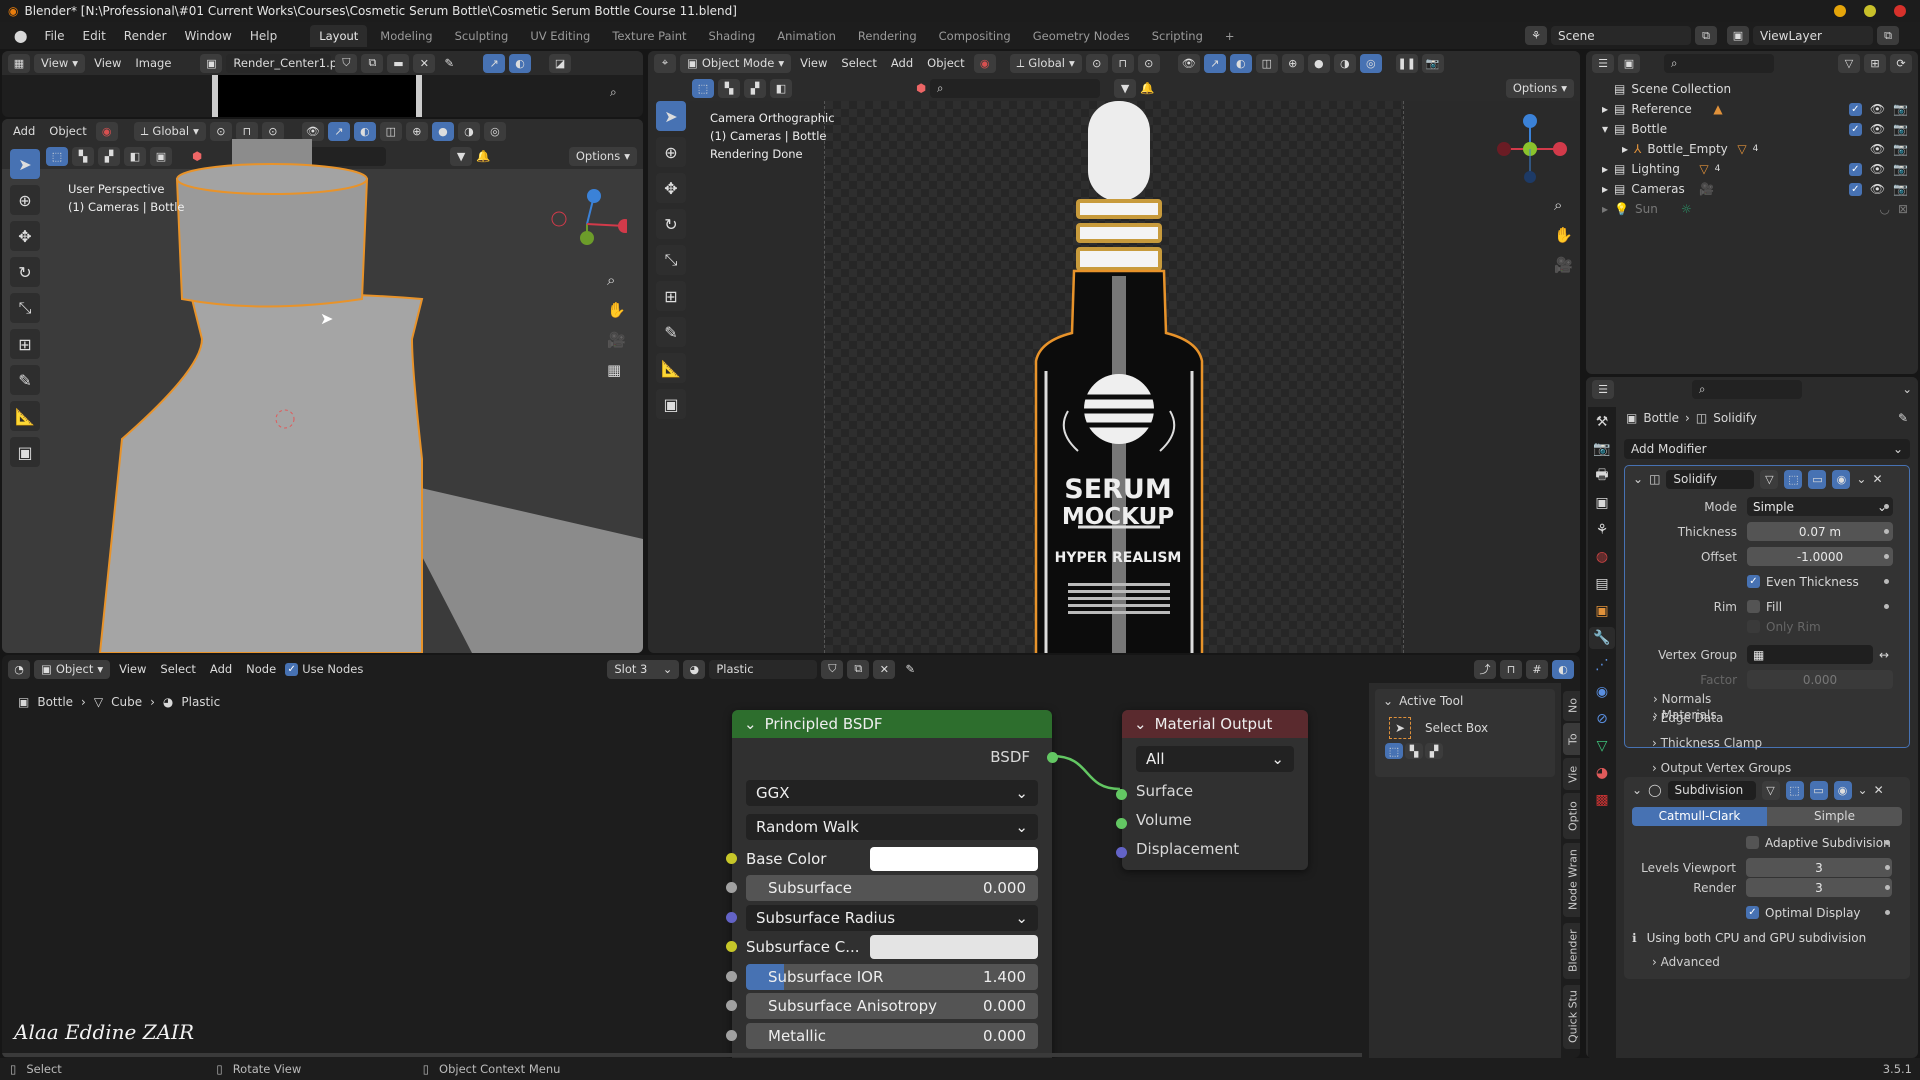 This screenshot has height=1080, width=1920. What do you see at coordinates (731, 858) in the screenshot?
I see `base-color-socket` at bounding box center [731, 858].